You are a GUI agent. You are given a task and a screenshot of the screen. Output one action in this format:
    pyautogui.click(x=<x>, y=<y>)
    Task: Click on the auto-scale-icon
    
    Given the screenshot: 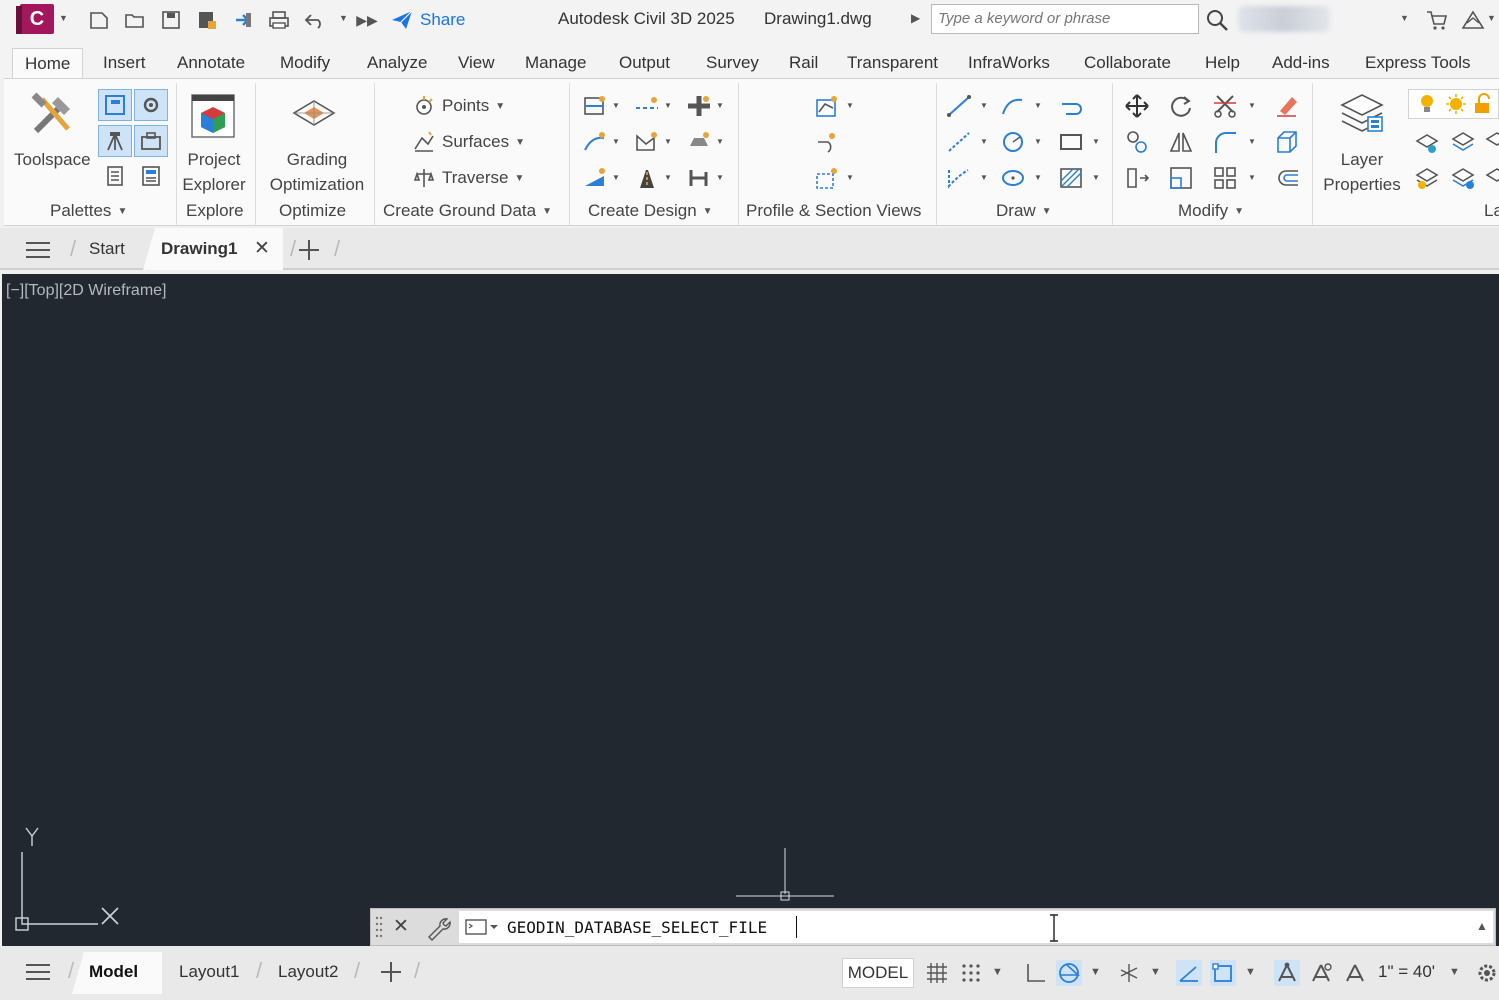 What is the action you would take?
    pyautogui.click(x=1321, y=973)
    